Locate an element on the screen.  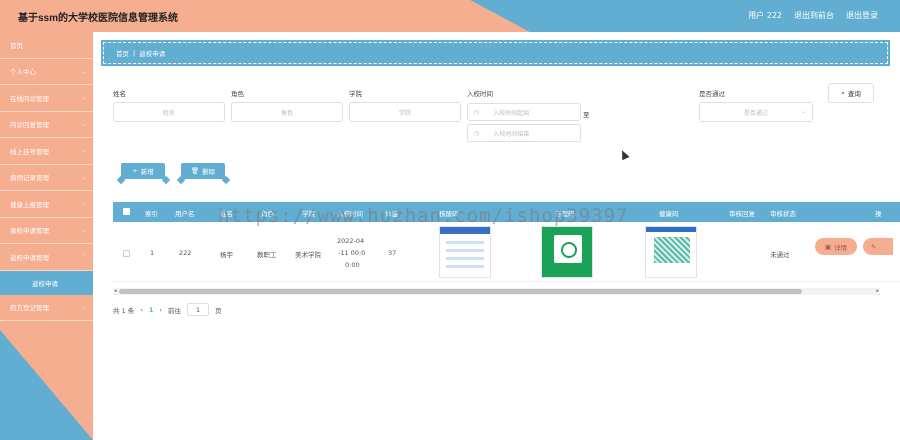
column-header: 健康码 is located at coordinates (669, 214).